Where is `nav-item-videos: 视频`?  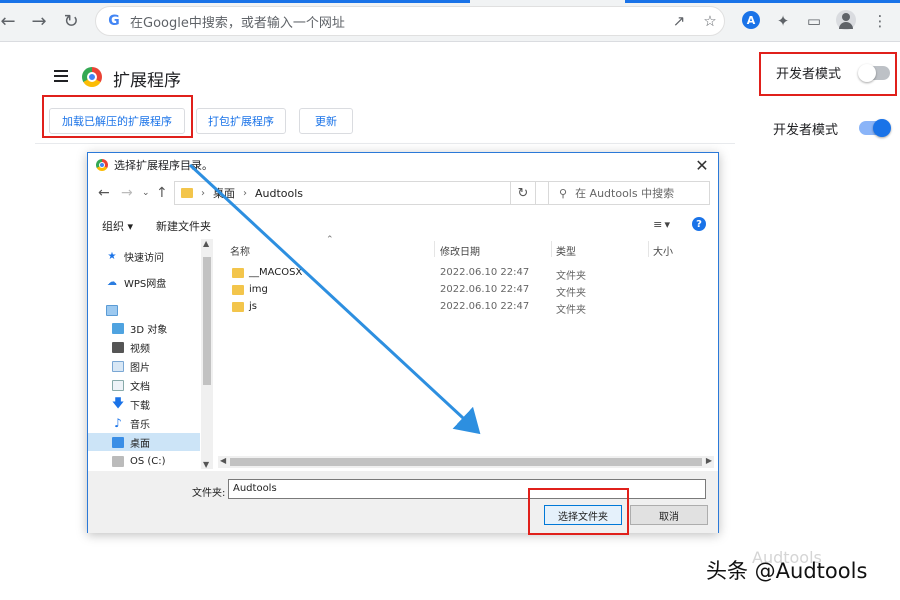
nav-item-videos: 视频 is located at coordinates (144, 347).